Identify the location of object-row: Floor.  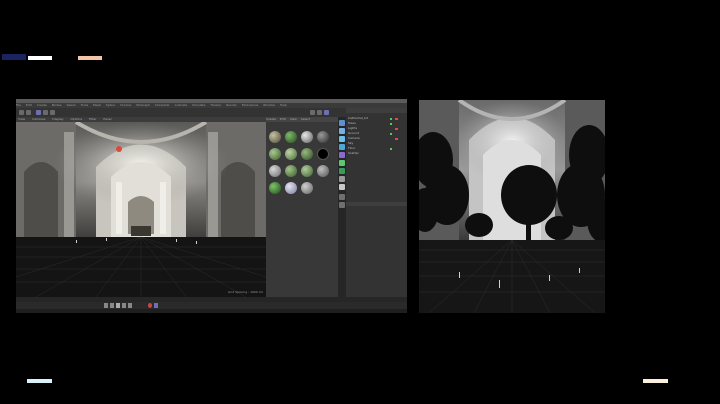
(351, 148).